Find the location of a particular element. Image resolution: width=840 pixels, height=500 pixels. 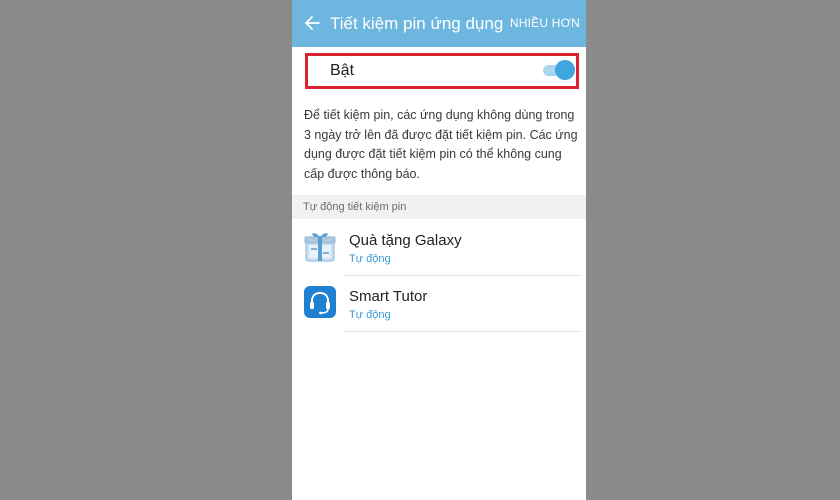

app-bar: Tiết kiệm pin ứng dụng NHIỀU HƠN is located at coordinates (439, 23).